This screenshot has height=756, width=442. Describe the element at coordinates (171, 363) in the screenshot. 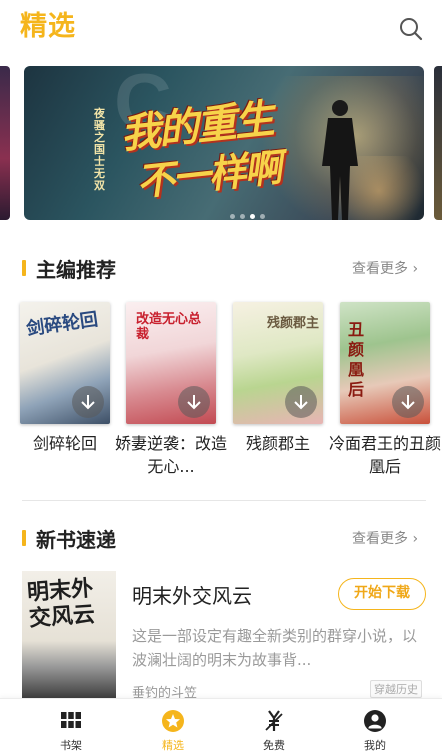

I see `book-cover: 改造无心总裁` at that location.